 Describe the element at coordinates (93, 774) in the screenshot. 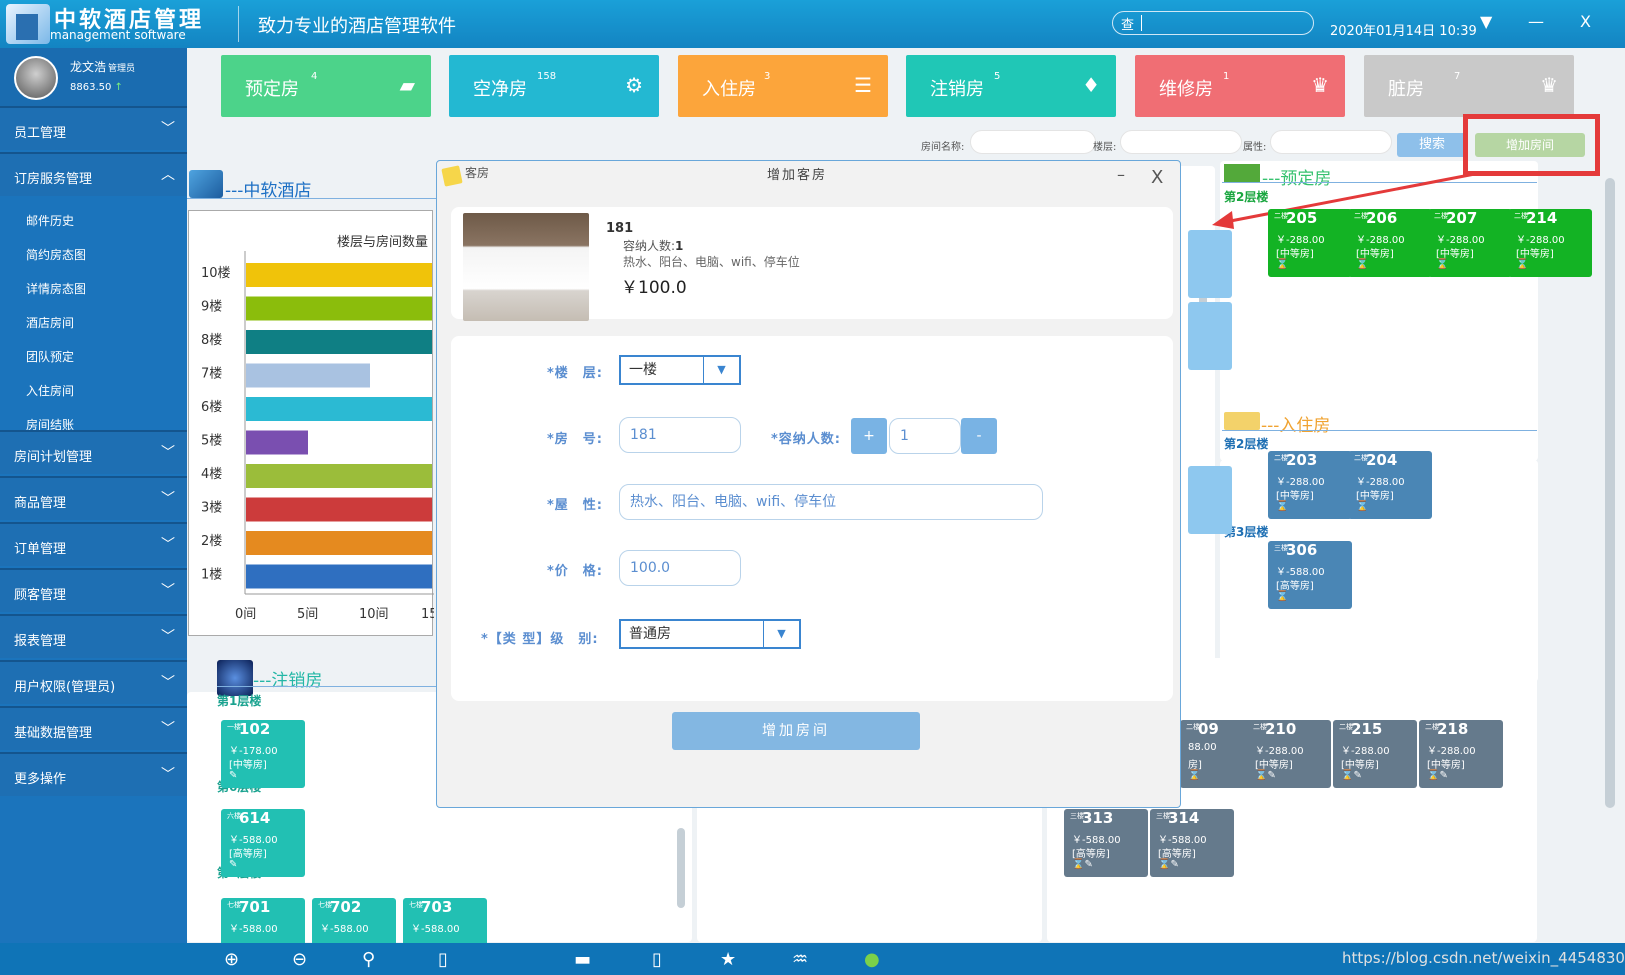

I see `sidebar-item-more: 更多操作 ﹀` at that location.